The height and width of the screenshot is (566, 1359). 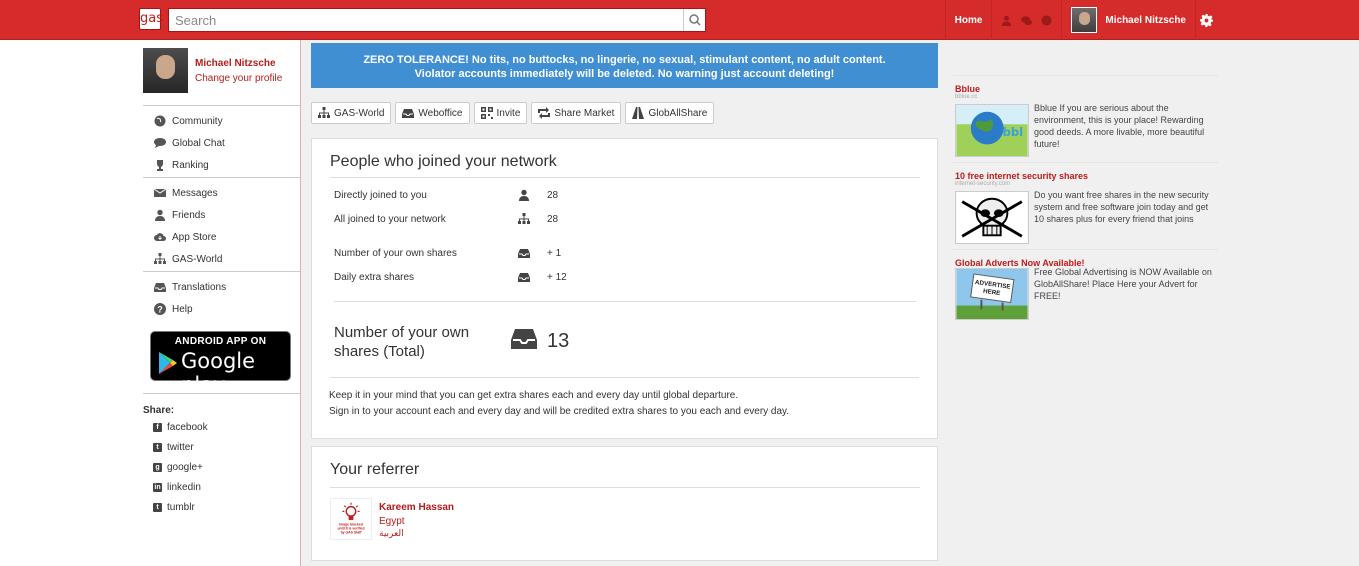 What do you see at coordinates (180, 427) in the screenshot?
I see `share-facebook: f facebook` at bounding box center [180, 427].